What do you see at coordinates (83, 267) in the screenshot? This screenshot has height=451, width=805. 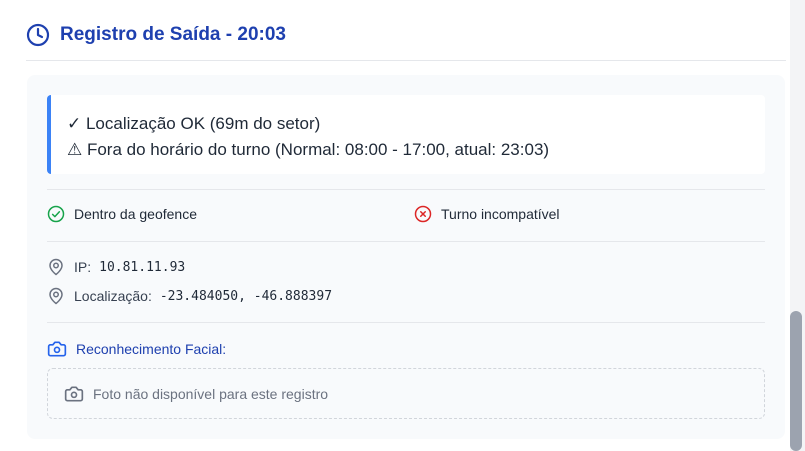 I see `ip-label: IP:` at bounding box center [83, 267].